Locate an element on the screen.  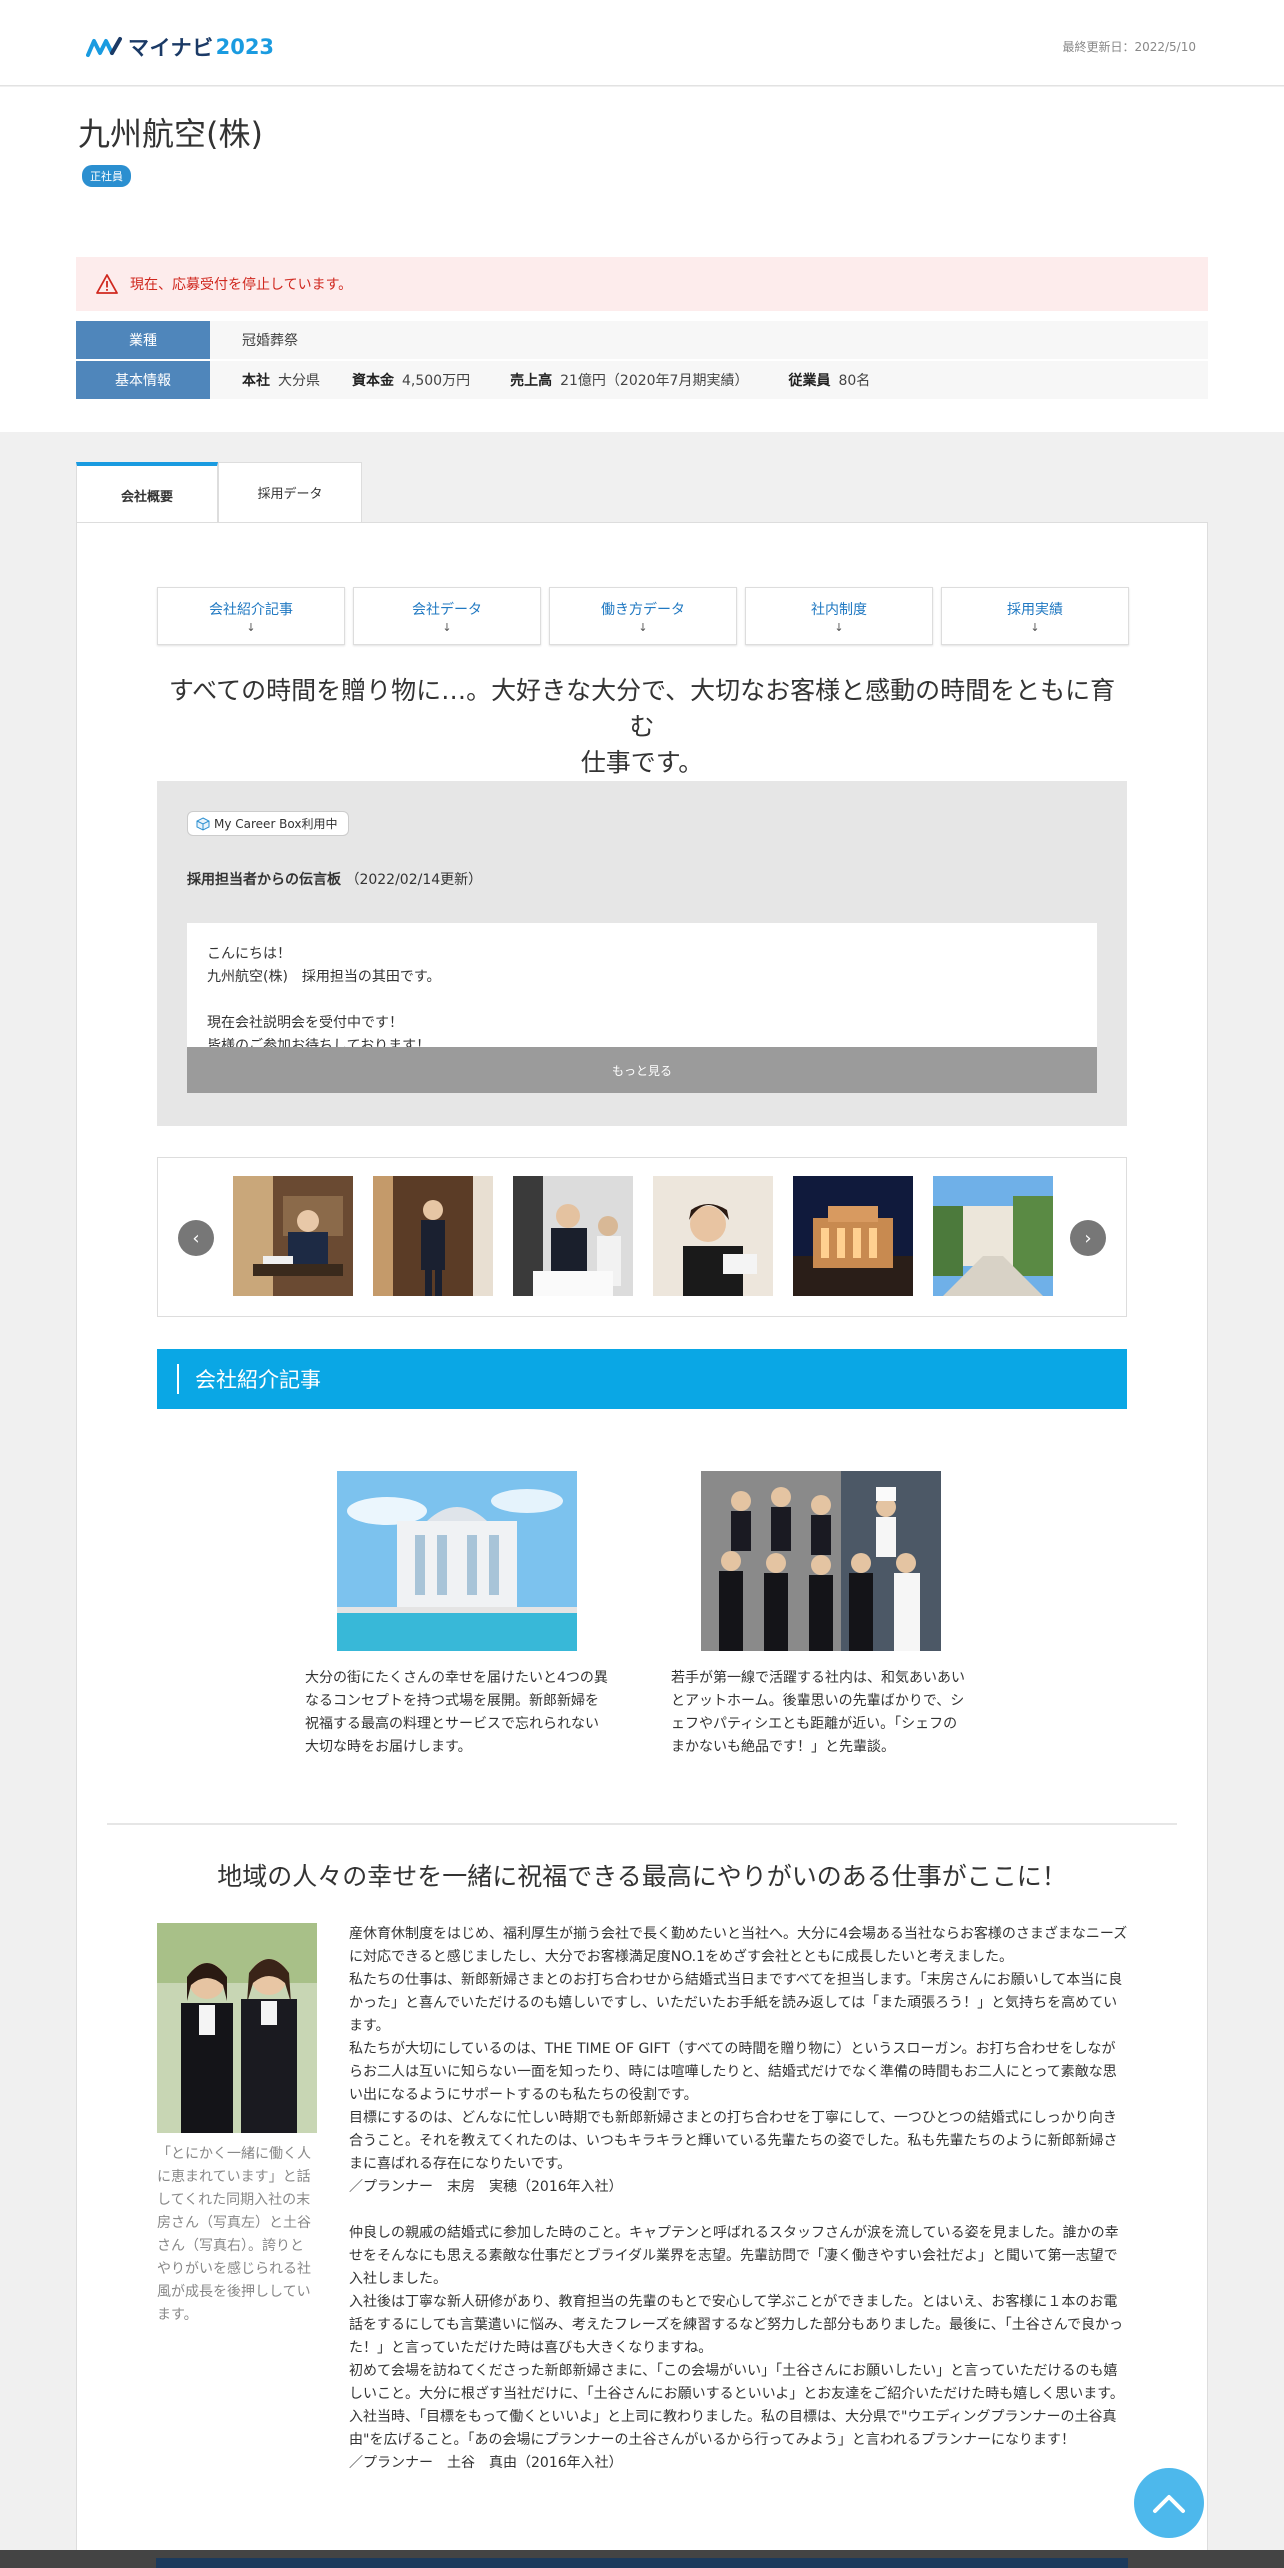
anchor-label: 採用実績 is located at coordinates (1035, 609).